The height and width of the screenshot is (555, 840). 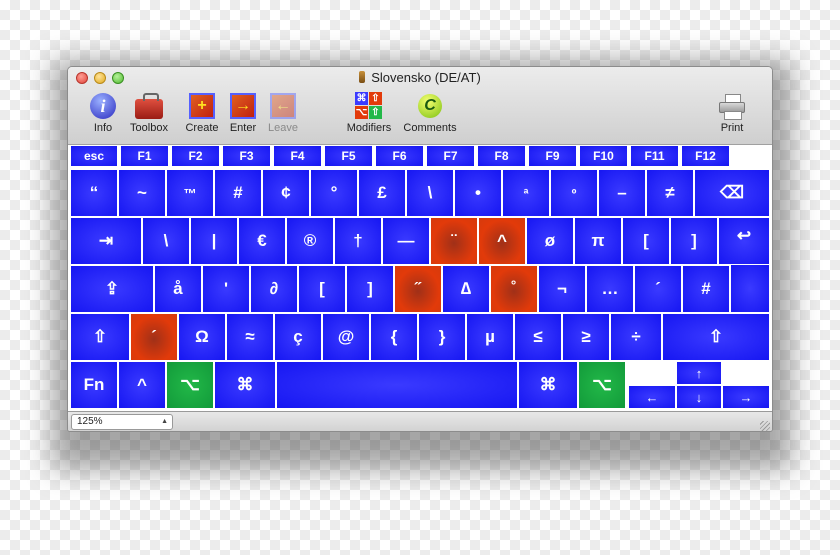 What do you see at coordinates (94, 156) in the screenshot?
I see `key-esc: esc` at bounding box center [94, 156].